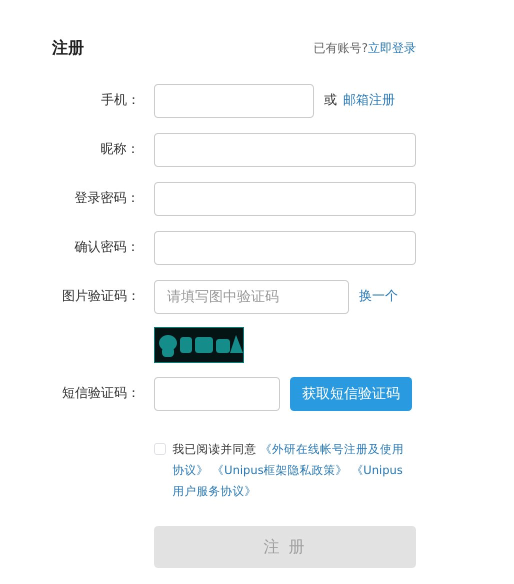  I want to click on input-field: 请填写图中验证码, so click(251, 297).